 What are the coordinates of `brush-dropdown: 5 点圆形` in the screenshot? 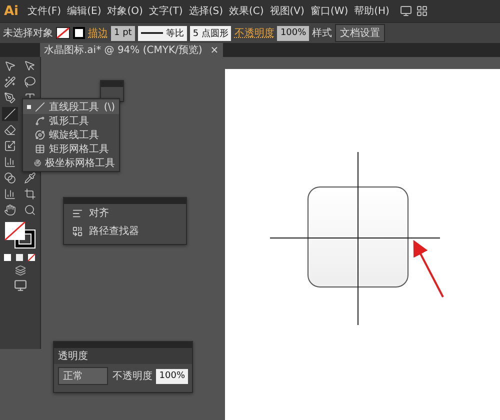 It's located at (211, 33).